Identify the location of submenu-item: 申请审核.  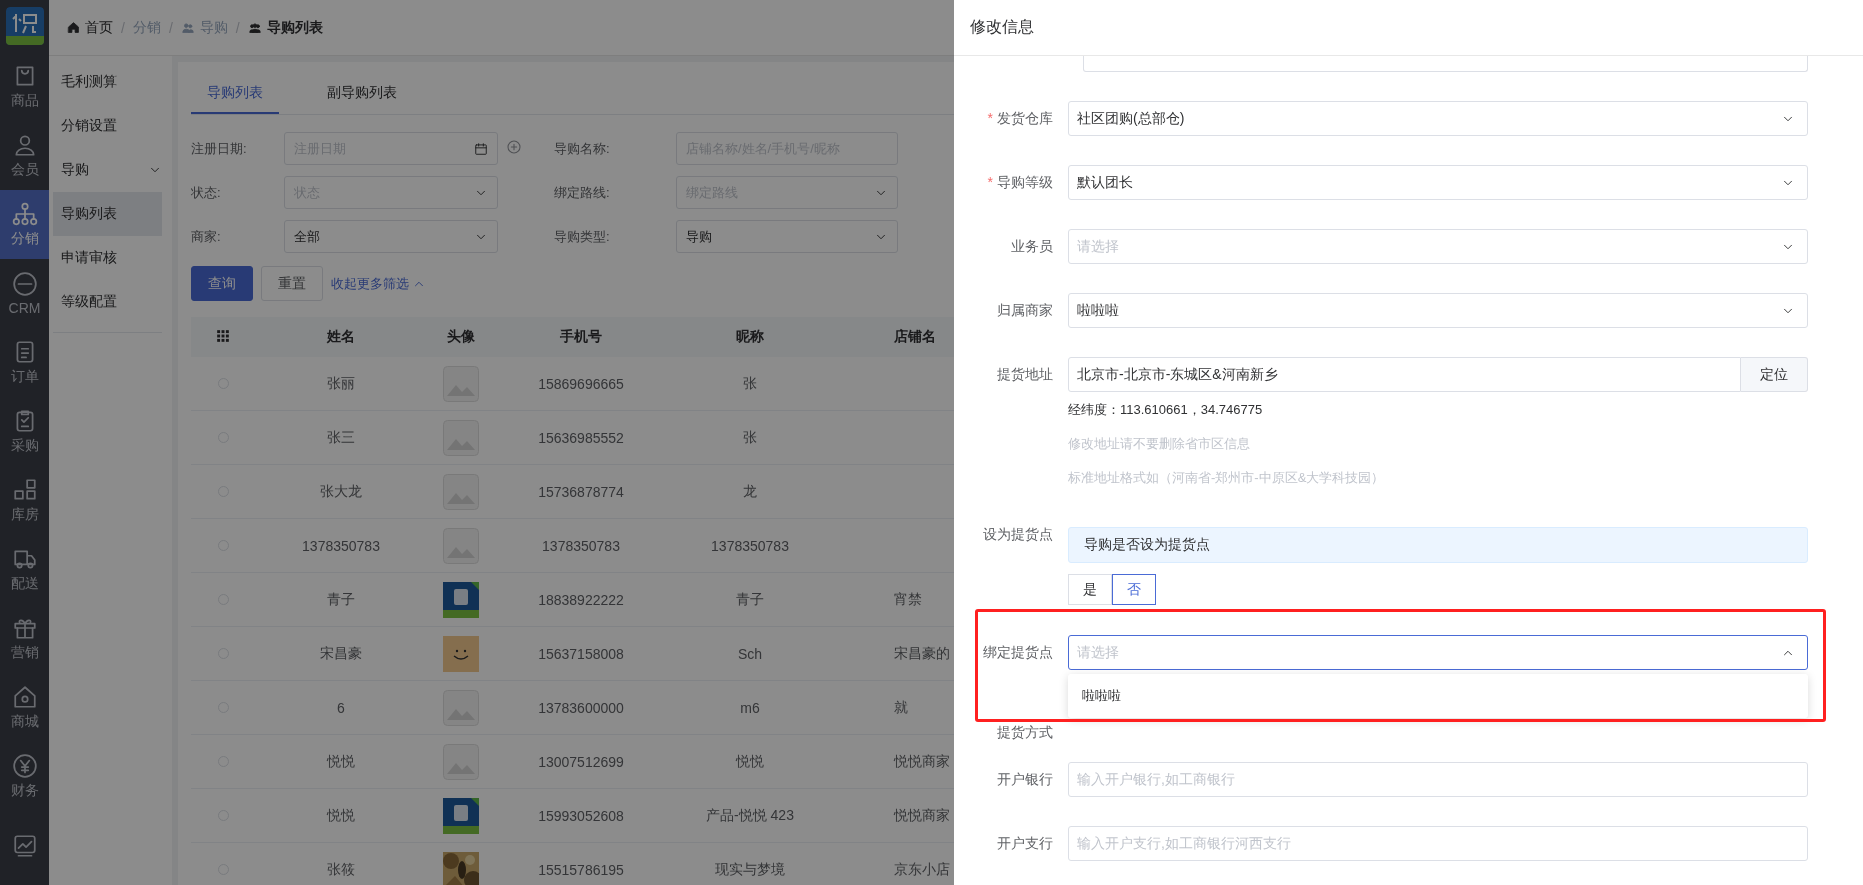
(107, 258).